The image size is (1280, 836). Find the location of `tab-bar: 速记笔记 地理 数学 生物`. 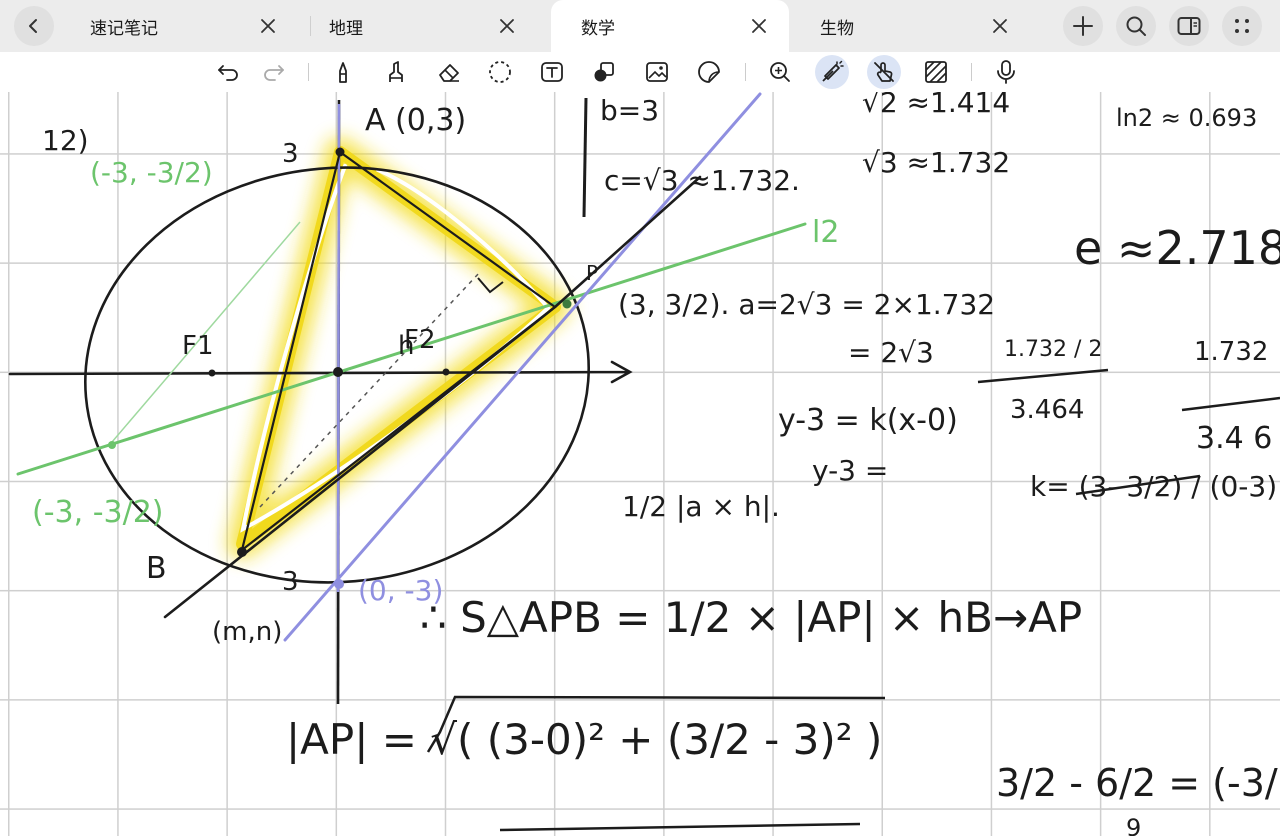

tab-bar: 速记笔记 地理 数学 生物 is located at coordinates (640, 26).